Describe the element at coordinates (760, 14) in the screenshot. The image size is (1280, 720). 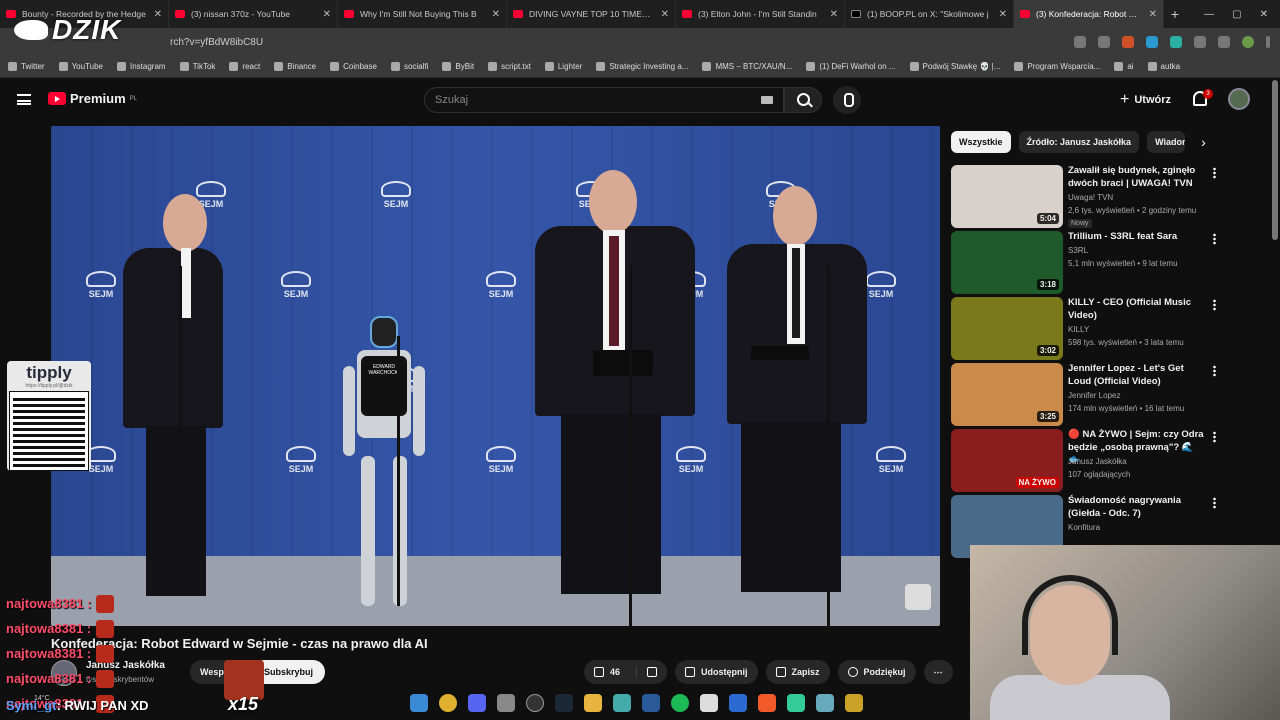
I see `browser-tab: (3) Elton John - I'm Still Standin ✕` at that location.